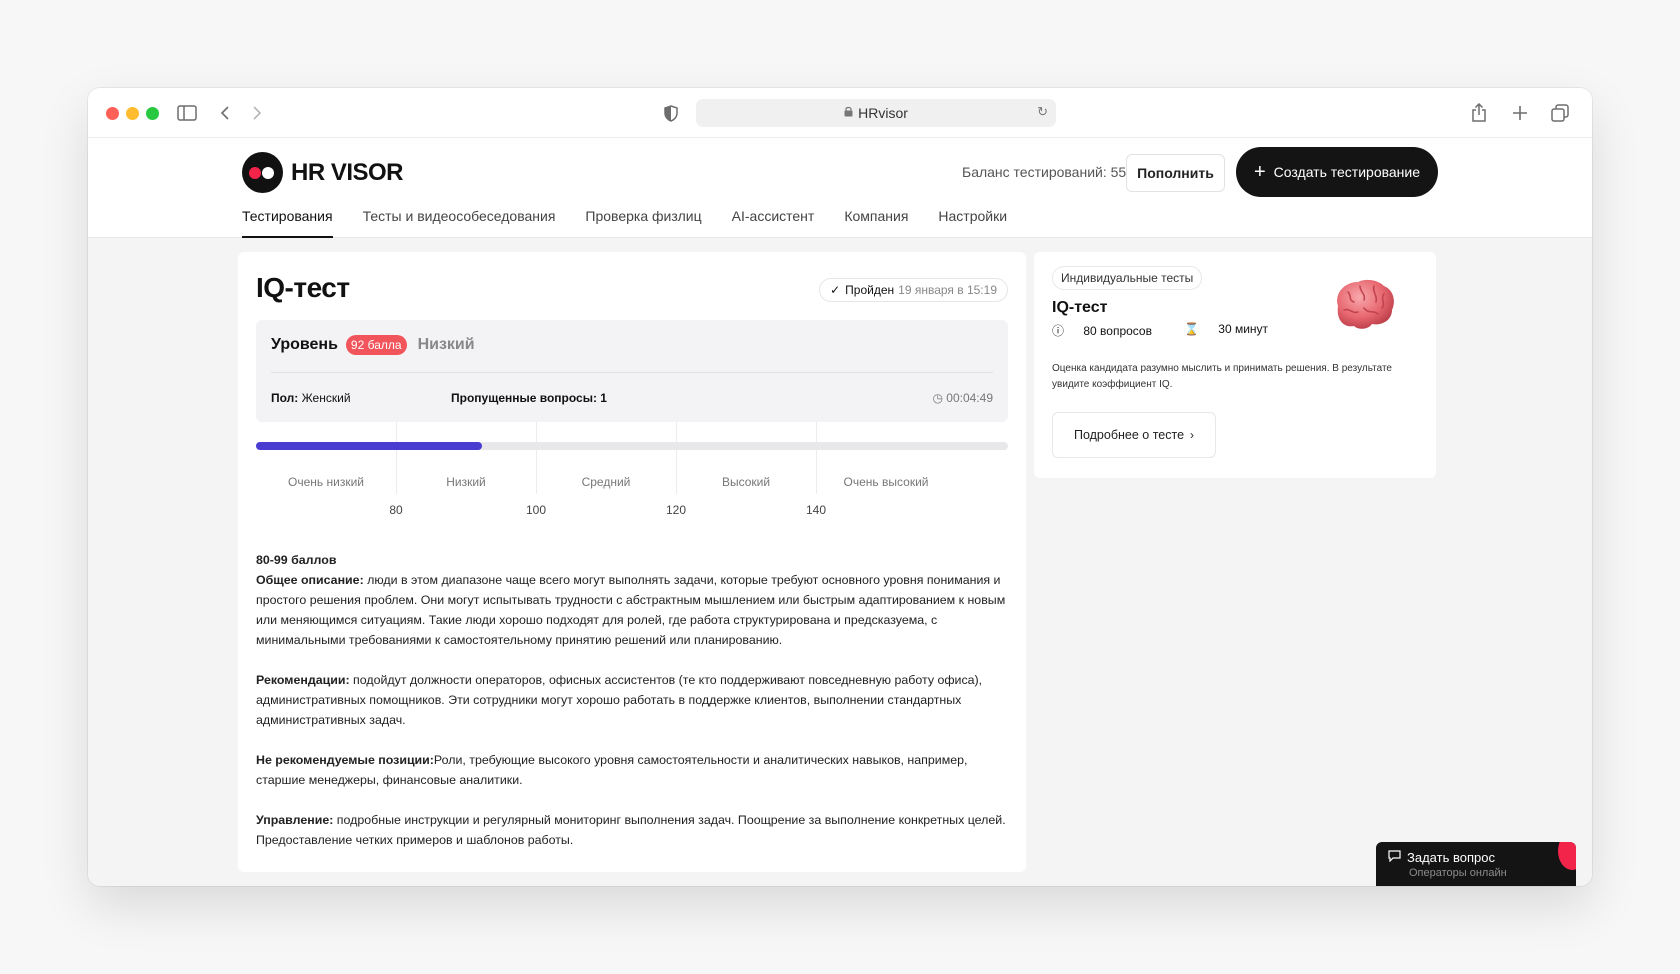 The width and height of the screenshot is (1680, 974). Describe the element at coordinates (1365, 304) in the screenshot. I see `brain-icon` at that location.